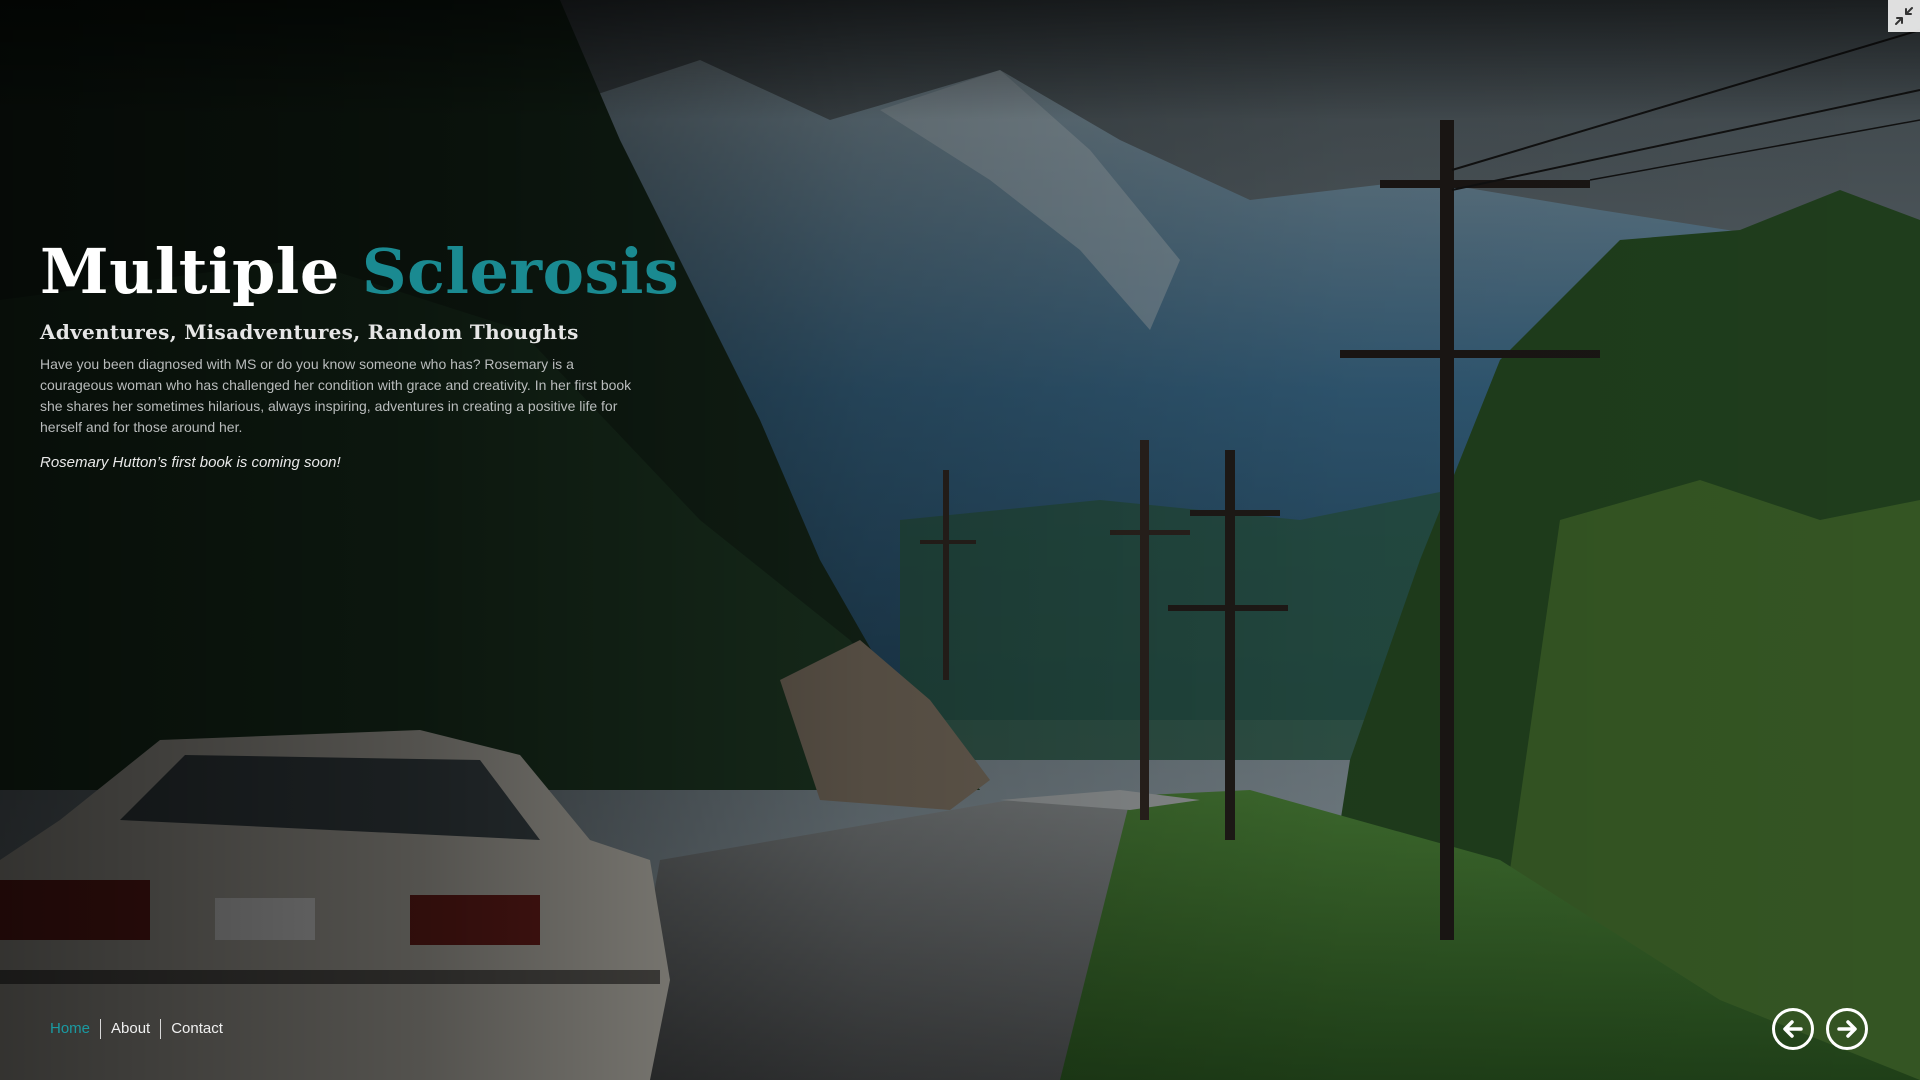 Image resolution: width=1920 pixels, height=1080 pixels. I want to click on exit-fullscreen-button, so click(1904, 16).